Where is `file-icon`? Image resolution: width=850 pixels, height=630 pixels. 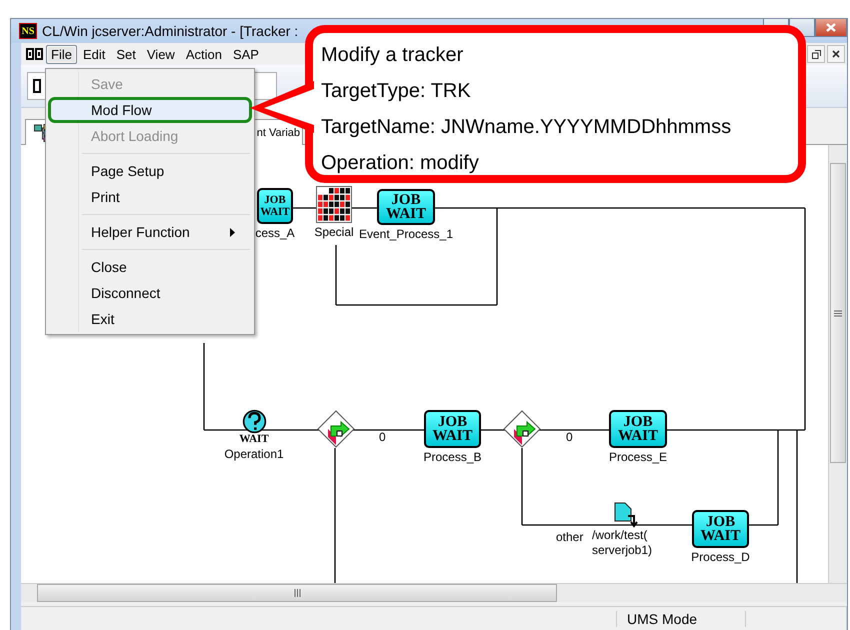
file-icon is located at coordinates (627, 515).